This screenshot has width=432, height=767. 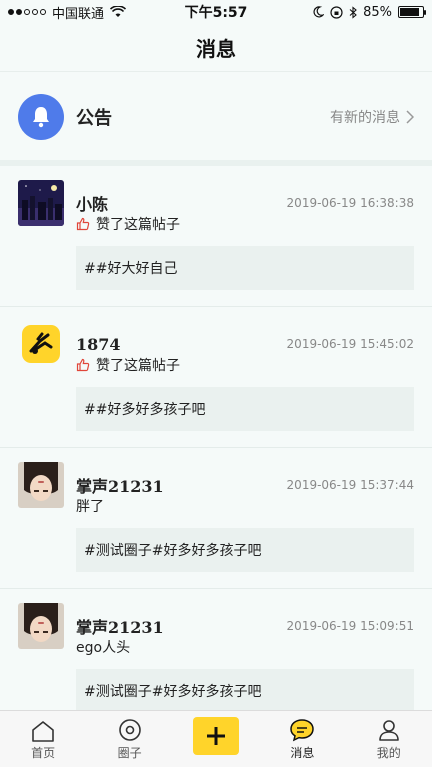 I want to click on sender-name: 小陈, so click(x=92, y=203).